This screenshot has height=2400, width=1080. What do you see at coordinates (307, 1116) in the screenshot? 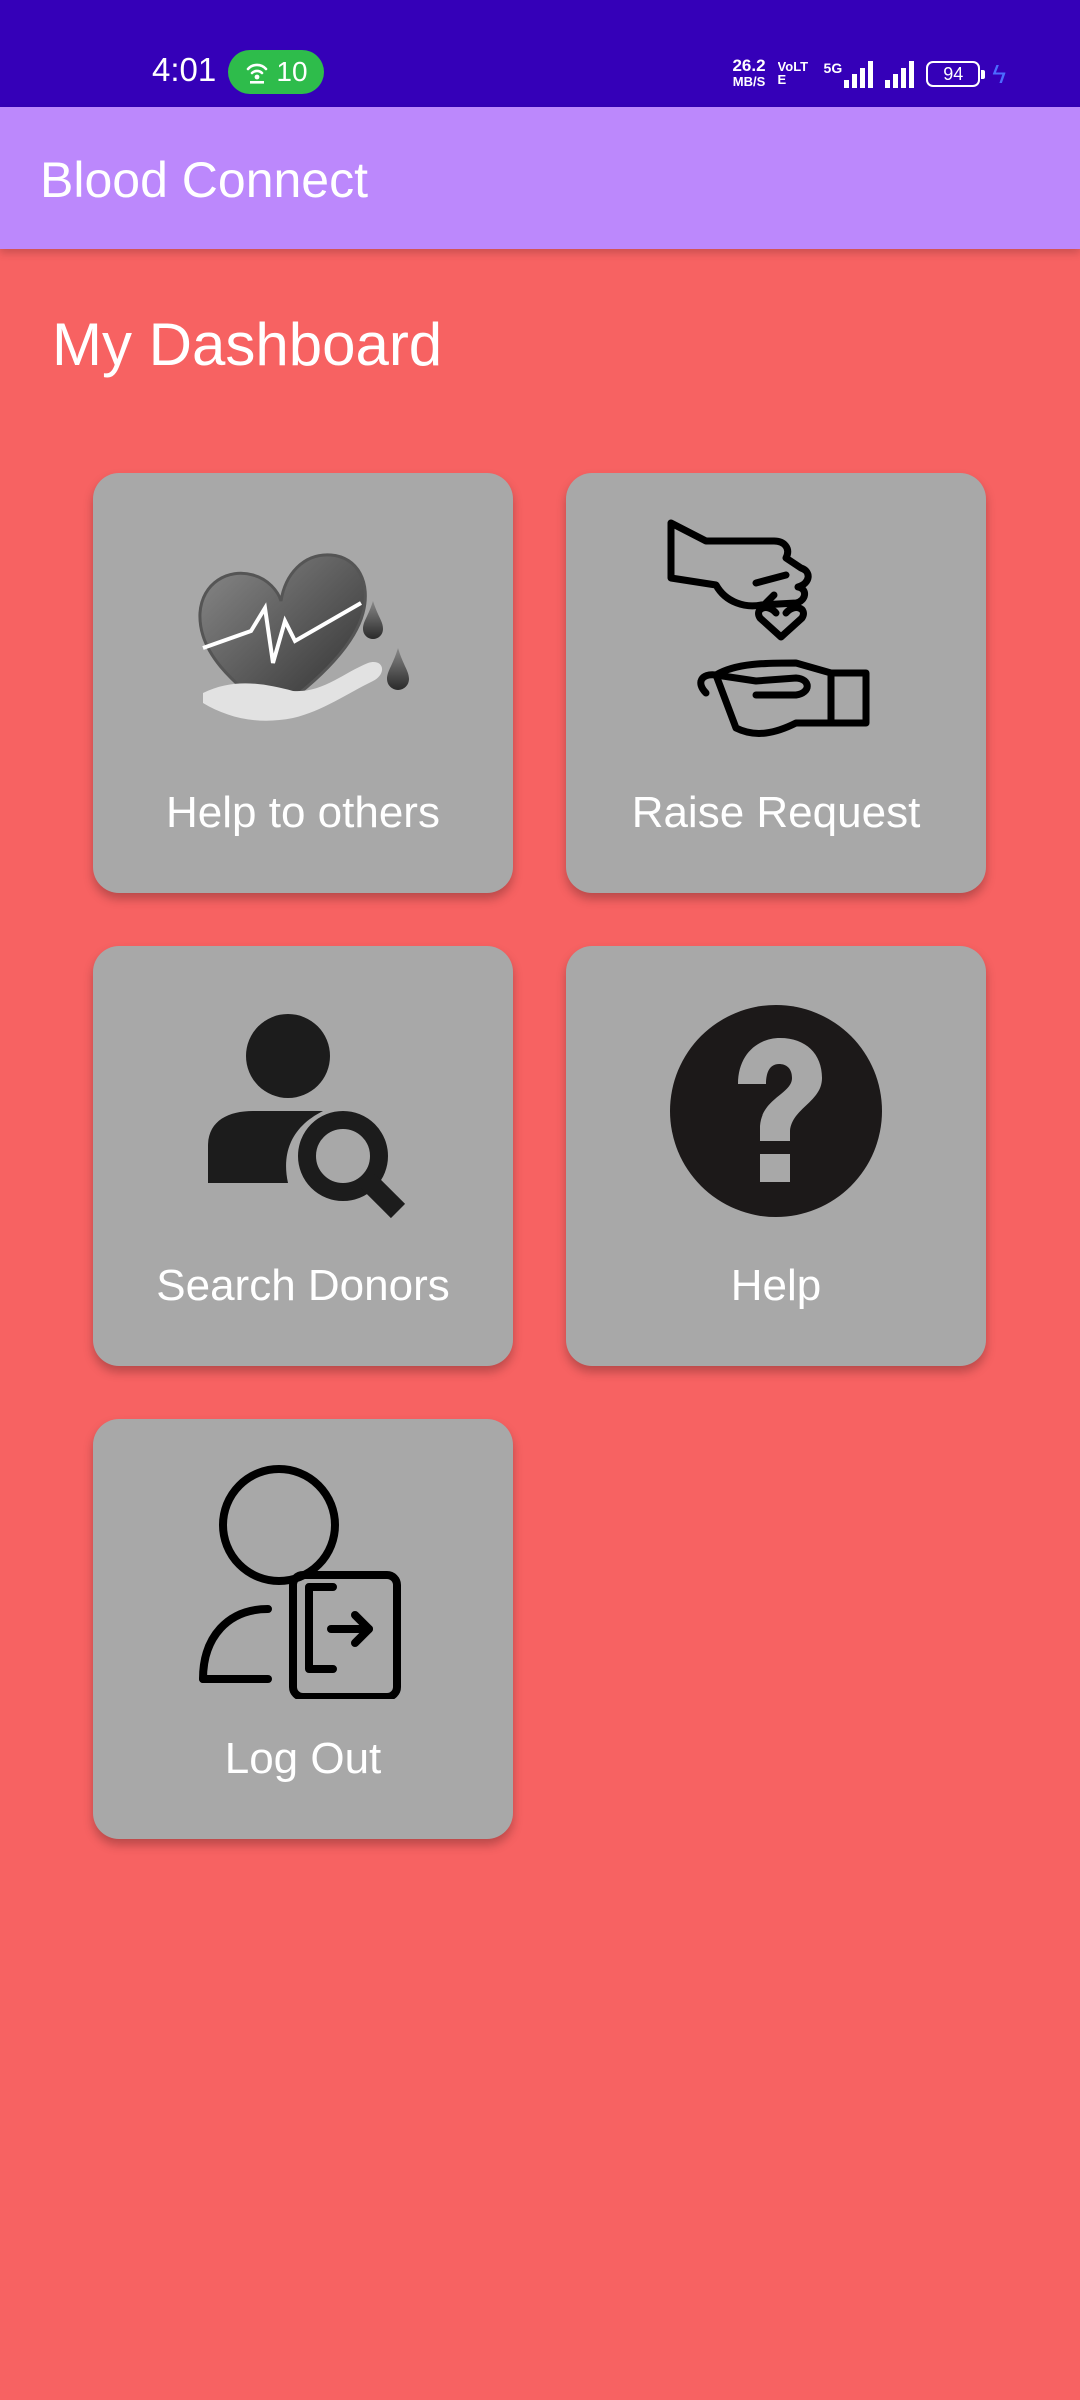
I see `user-search-icon` at bounding box center [307, 1116].